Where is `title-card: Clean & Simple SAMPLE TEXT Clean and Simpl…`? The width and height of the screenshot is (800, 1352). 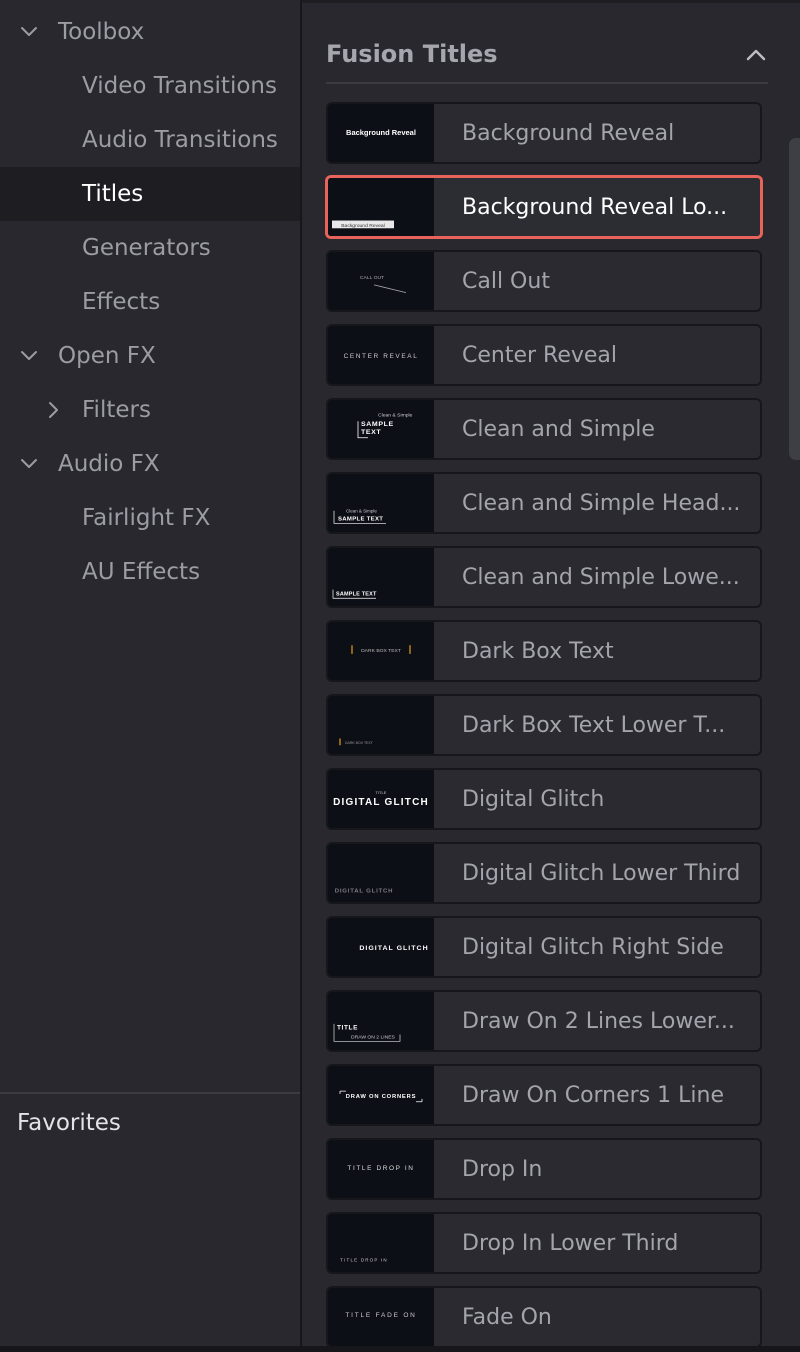 title-card: Clean & Simple SAMPLE TEXT Clean and Simpl… is located at coordinates (544, 503).